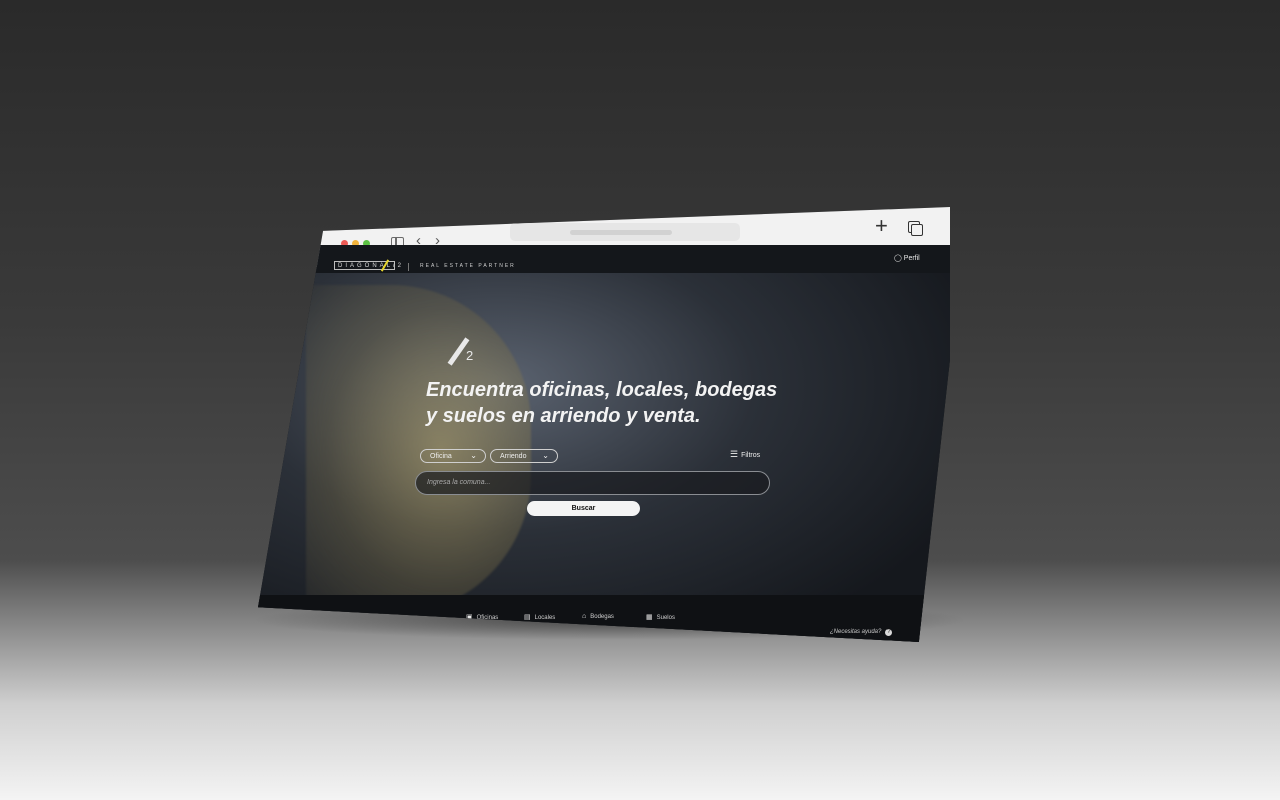 The image size is (1280, 800). I want to click on hero-mark-number: 2, so click(470, 355).